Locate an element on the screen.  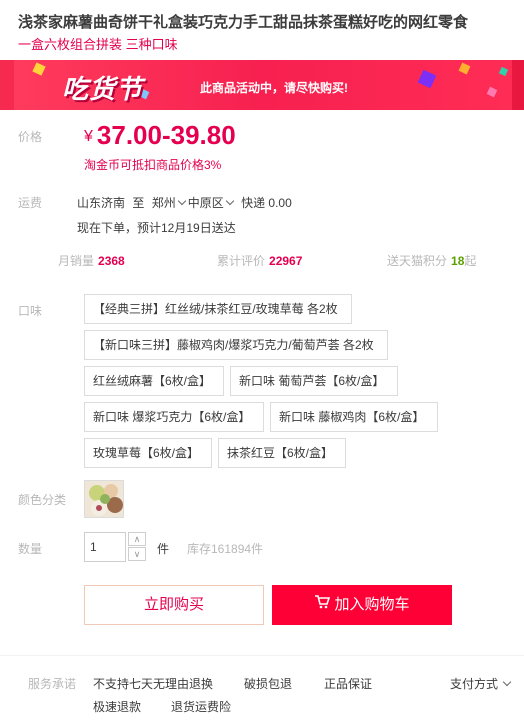
service-item: 正品保证 is located at coordinates (348, 683).